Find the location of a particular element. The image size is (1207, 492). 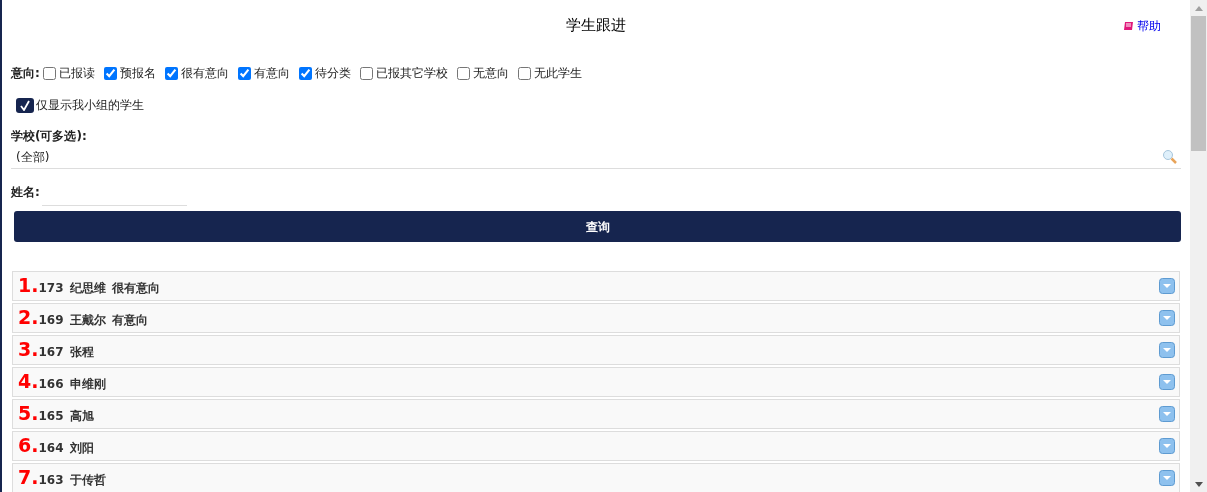

student-name: 于传哲 is located at coordinates (87, 480).